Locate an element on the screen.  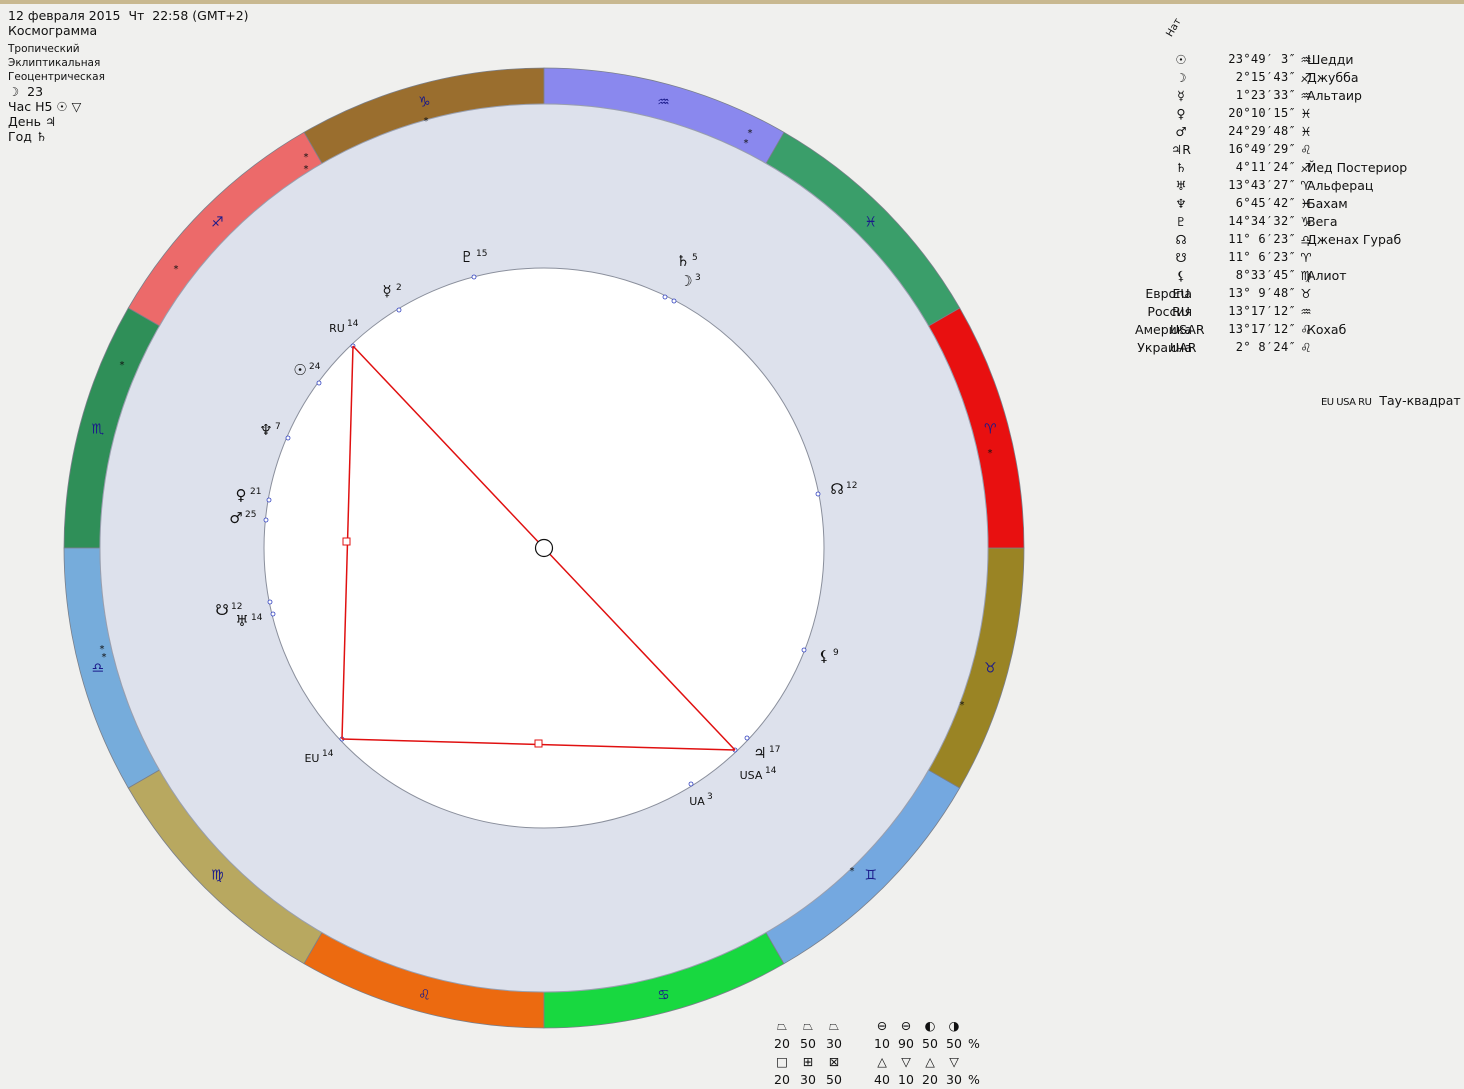
stat-icon: ⊞ is located at coordinates (808, 1061).